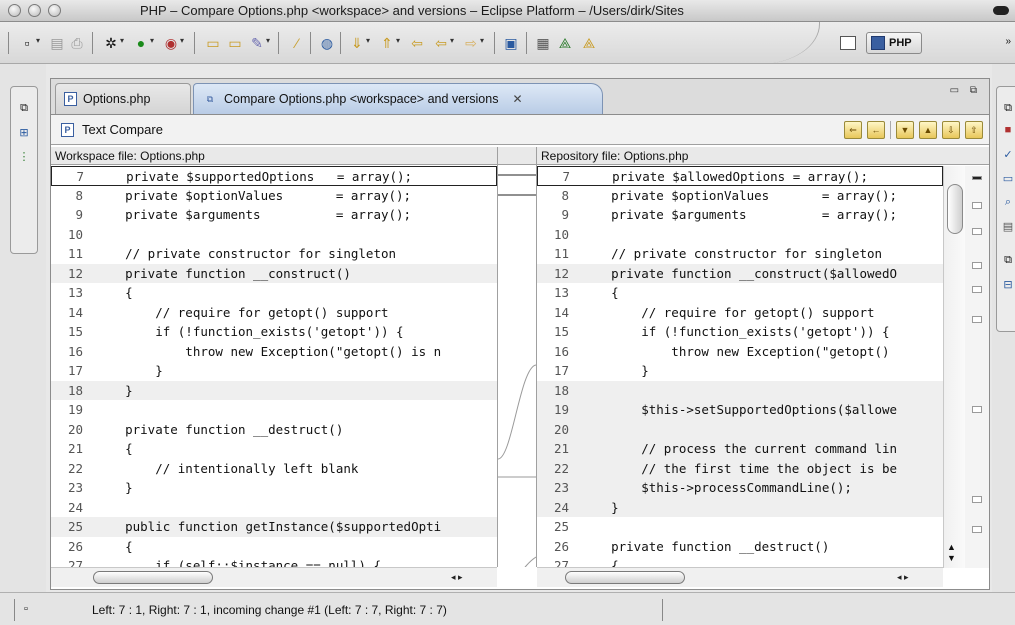 The image size is (1015, 625). Describe the element at coordinates (1008, 130) in the screenshot. I see `outline-icon: ■` at that location.